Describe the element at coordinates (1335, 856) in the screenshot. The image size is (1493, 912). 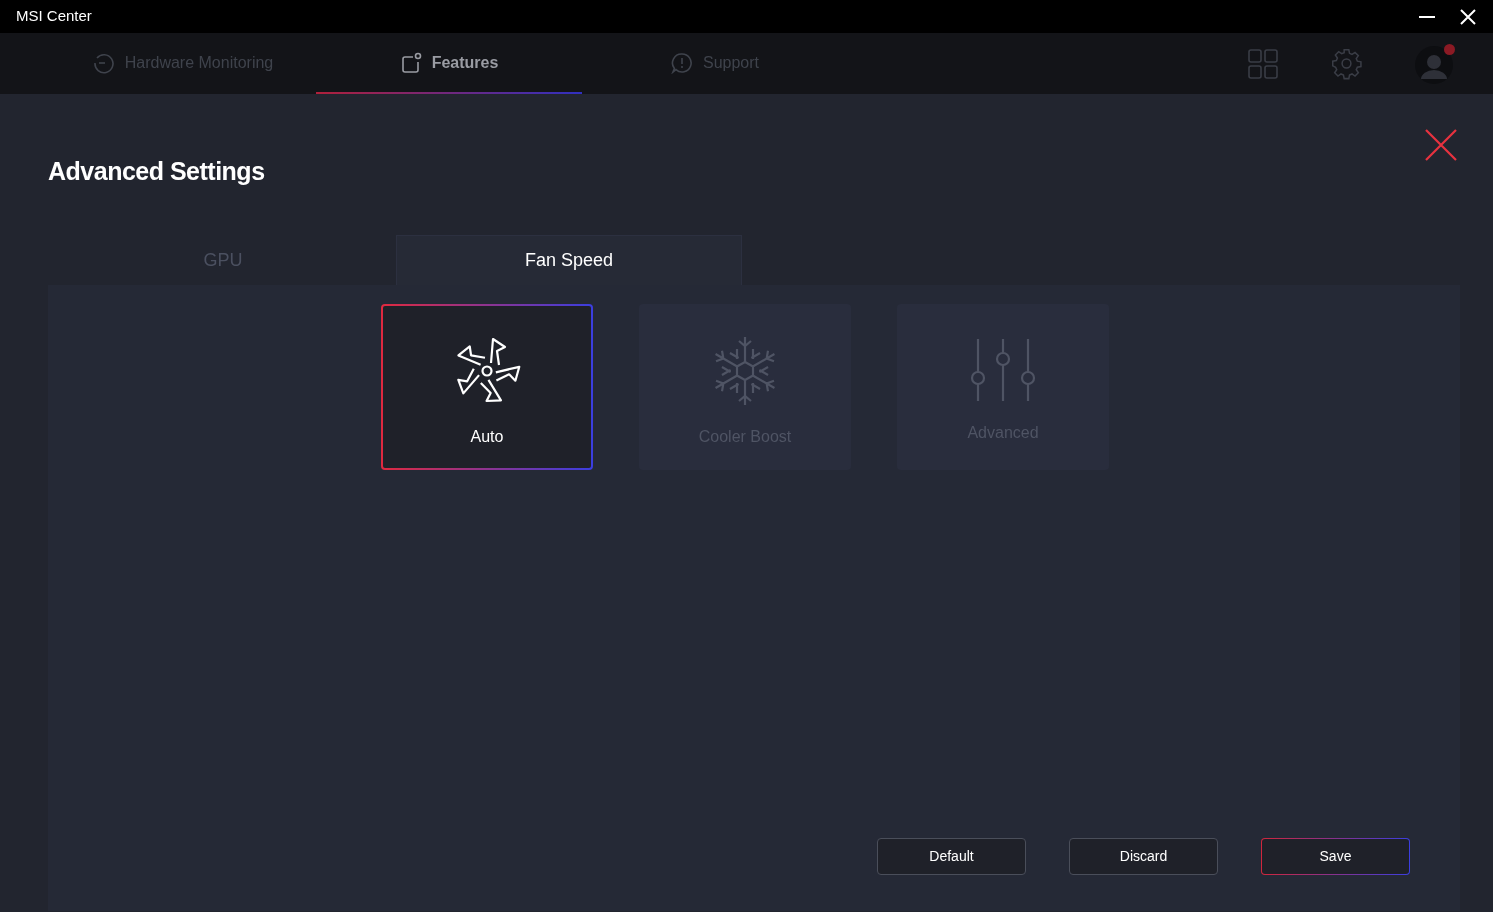
I see `action-button: Save` at that location.